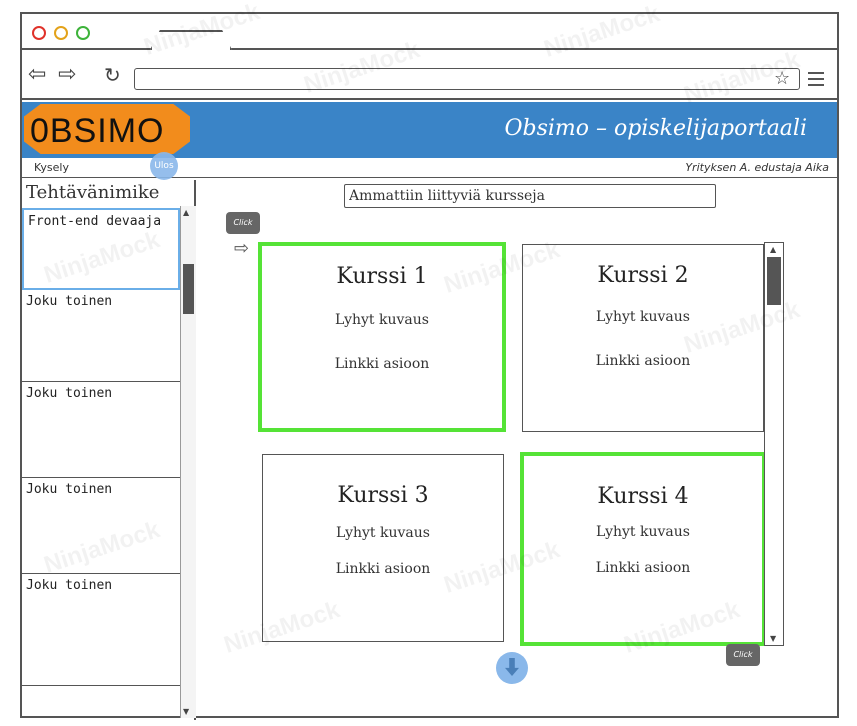 The height and width of the screenshot is (726, 857). What do you see at coordinates (655, 128) in the screenshot?
I see `portal-title: Obsimo – opiskelijaportaali` at bounding box center [655, 128].